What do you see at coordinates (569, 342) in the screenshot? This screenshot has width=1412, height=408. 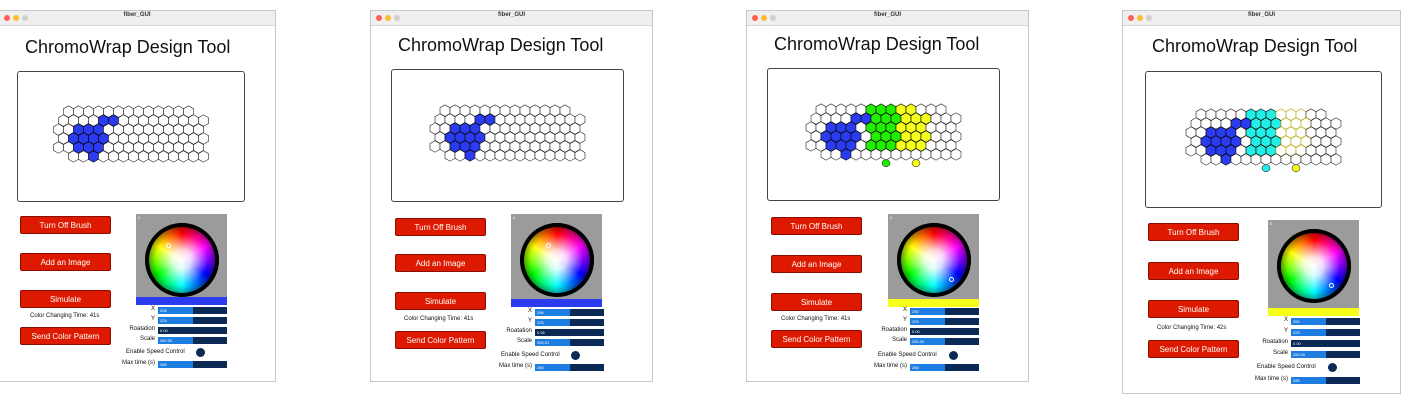 I see `slider-track: 260.01` at bounding box center [569, 342].